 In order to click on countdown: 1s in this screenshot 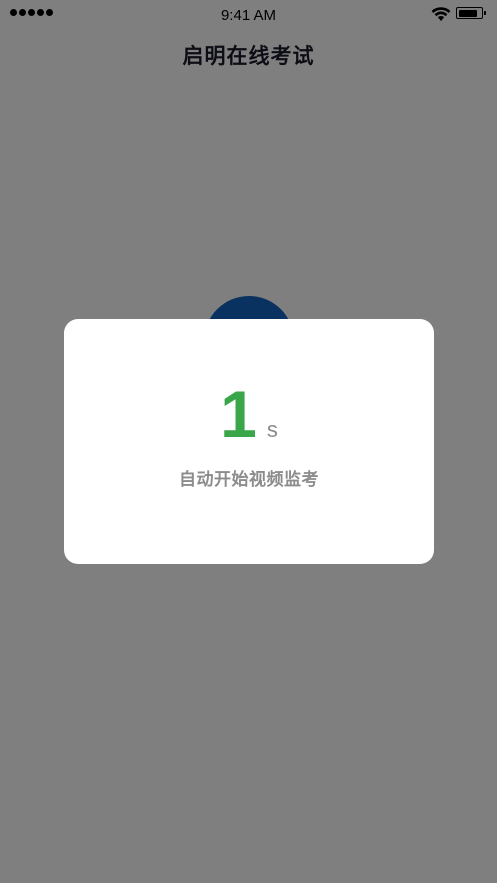, I will do `click(249, 414)`.